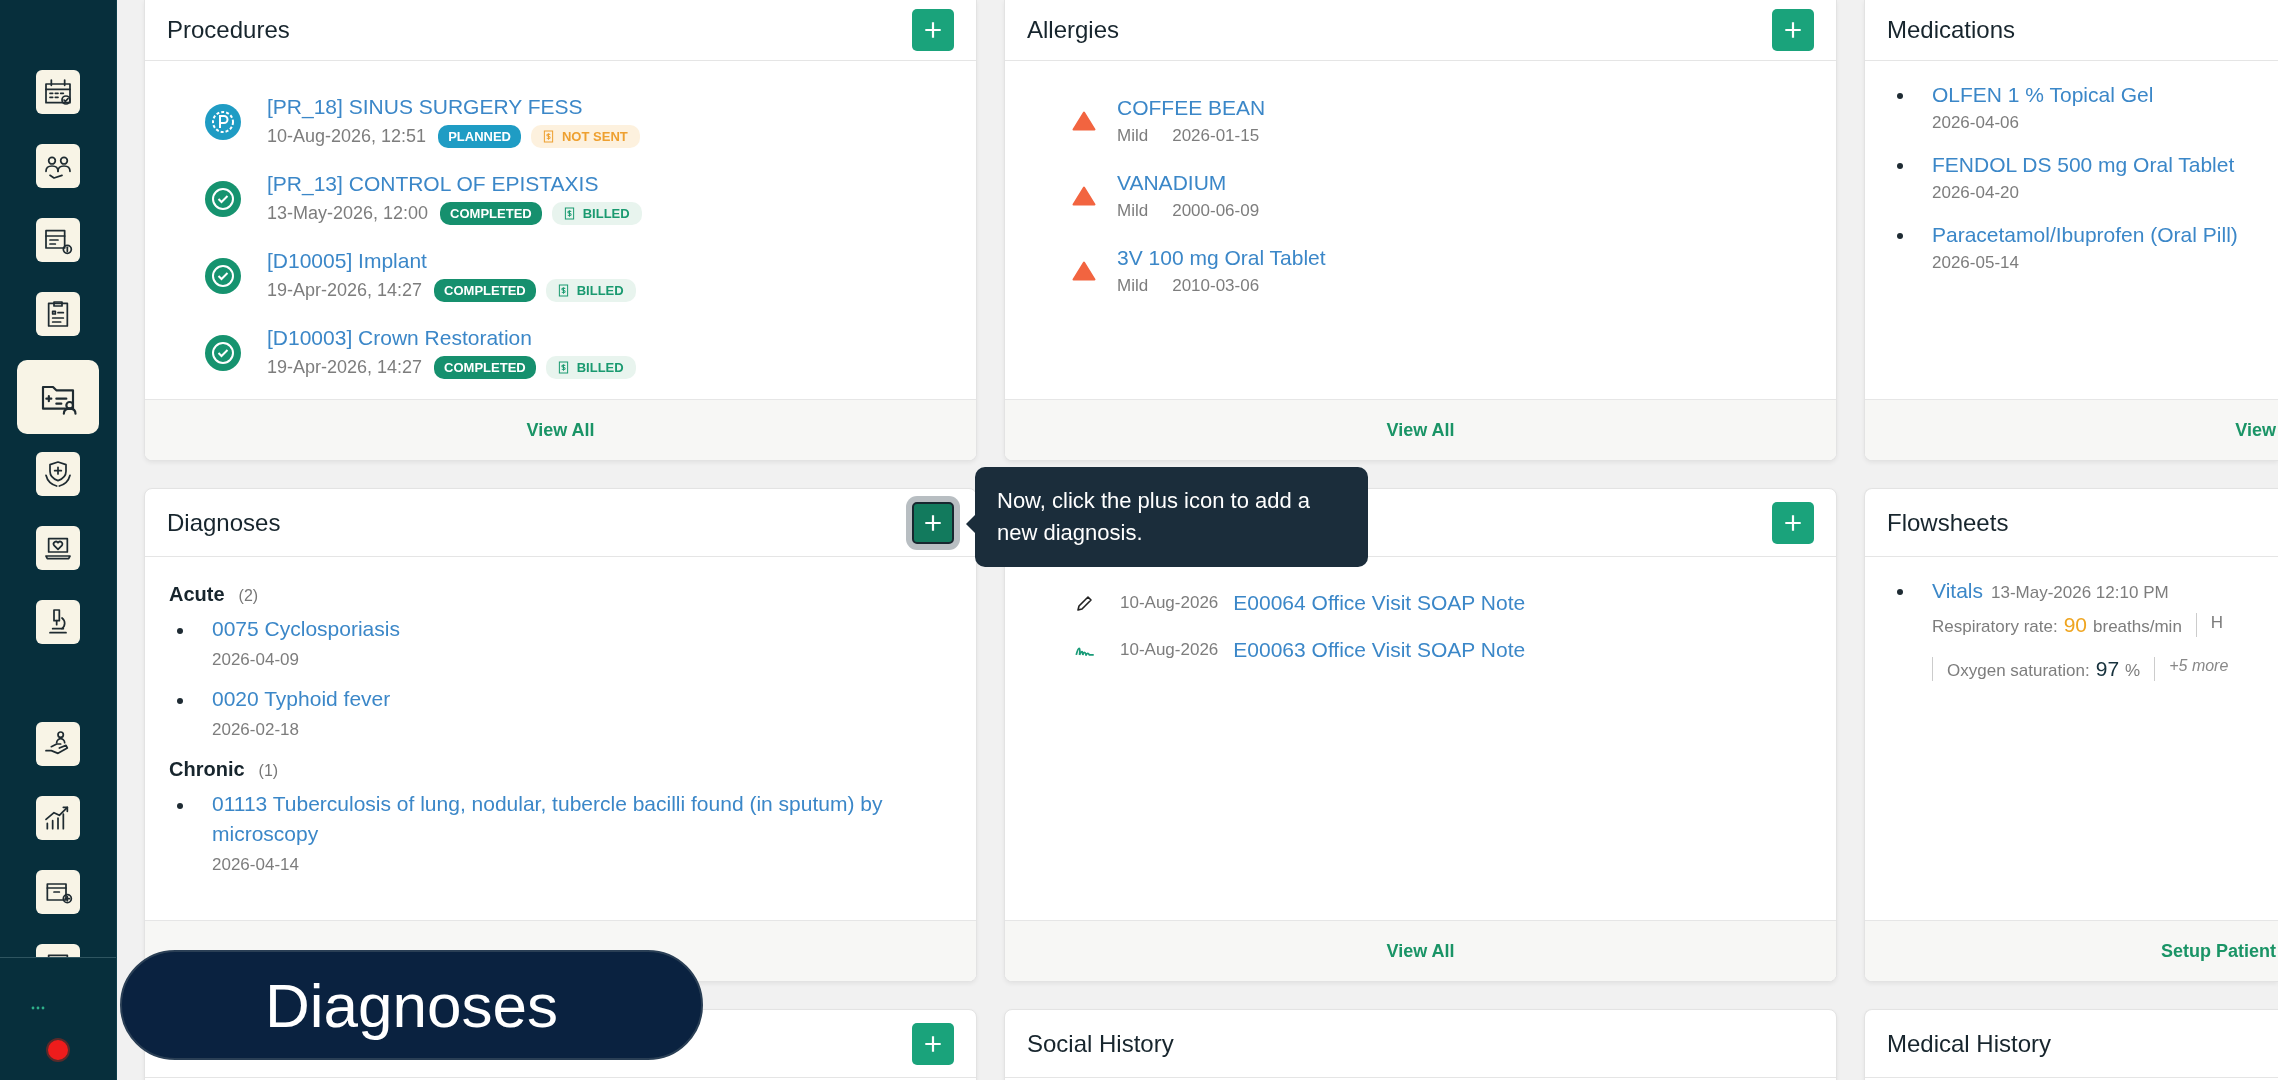 The width and height of the screenshot is (2278, 1080). Describe the element at coordinates (454, 184) in the screenshot. I see `procedure-link: [PR_13] CONTROL OF EPISTAXIS` at that location.